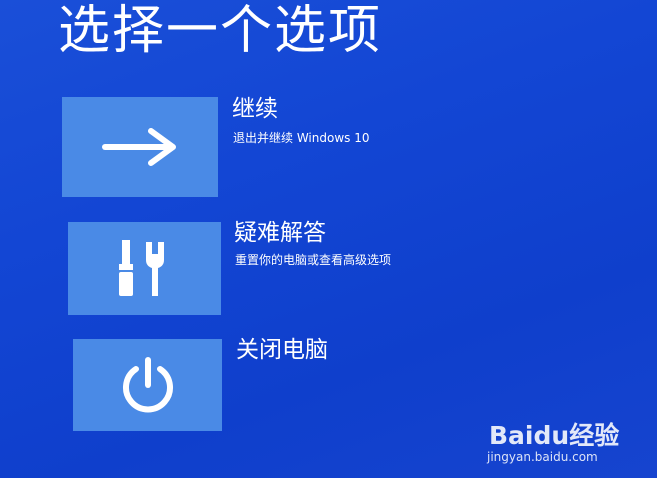 The width and height of the screenshot is (657, 478). Describe the element at coordinates (542, 457) in the screenshot. I see `watermark-url: jingyan.baidu.com` at that location.